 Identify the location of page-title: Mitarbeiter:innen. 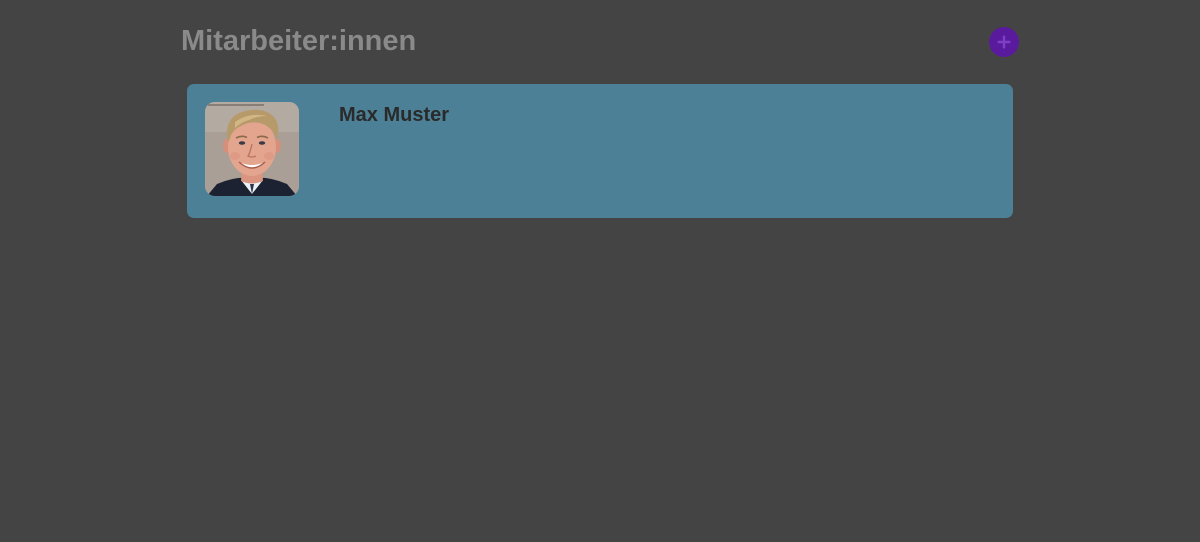
(299, 41).